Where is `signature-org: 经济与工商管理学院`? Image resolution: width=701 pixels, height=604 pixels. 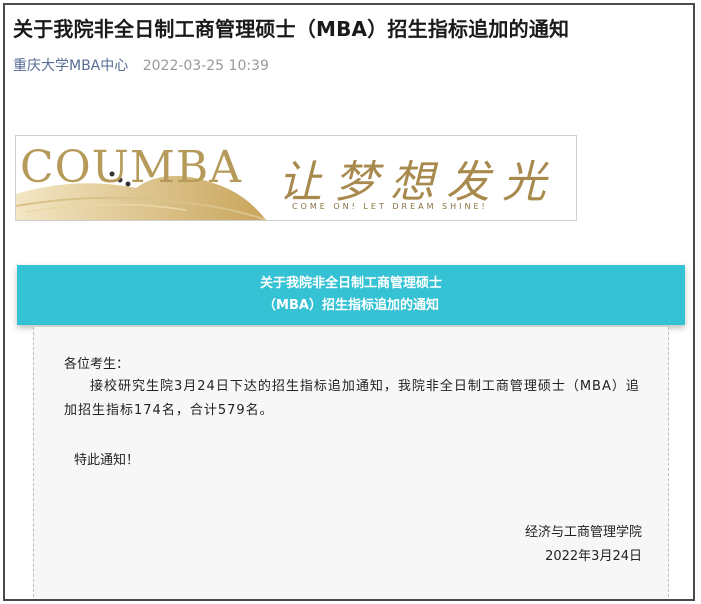 signature-org: 经济与工商管理学院 is located at coordinates (583, 532).